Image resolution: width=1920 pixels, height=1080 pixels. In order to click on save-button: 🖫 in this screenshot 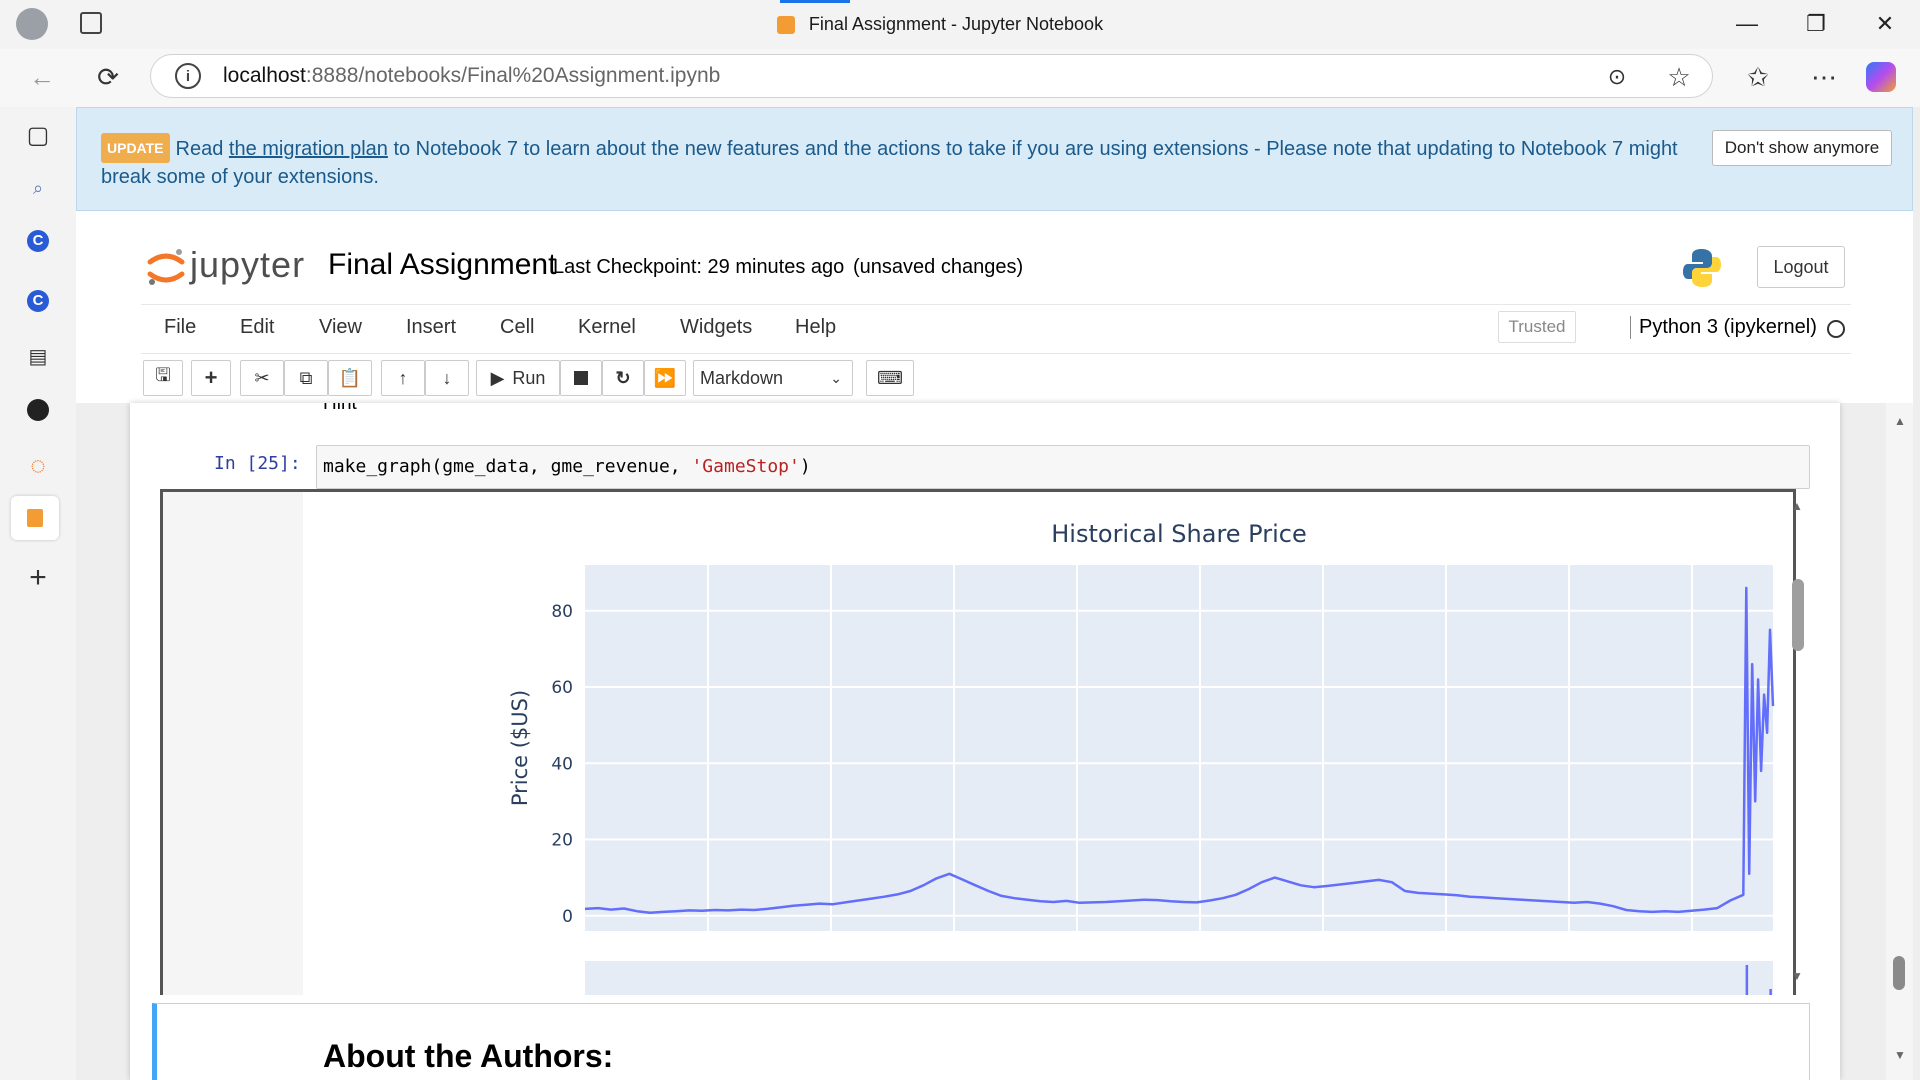, I will do `click(163, 378)`.